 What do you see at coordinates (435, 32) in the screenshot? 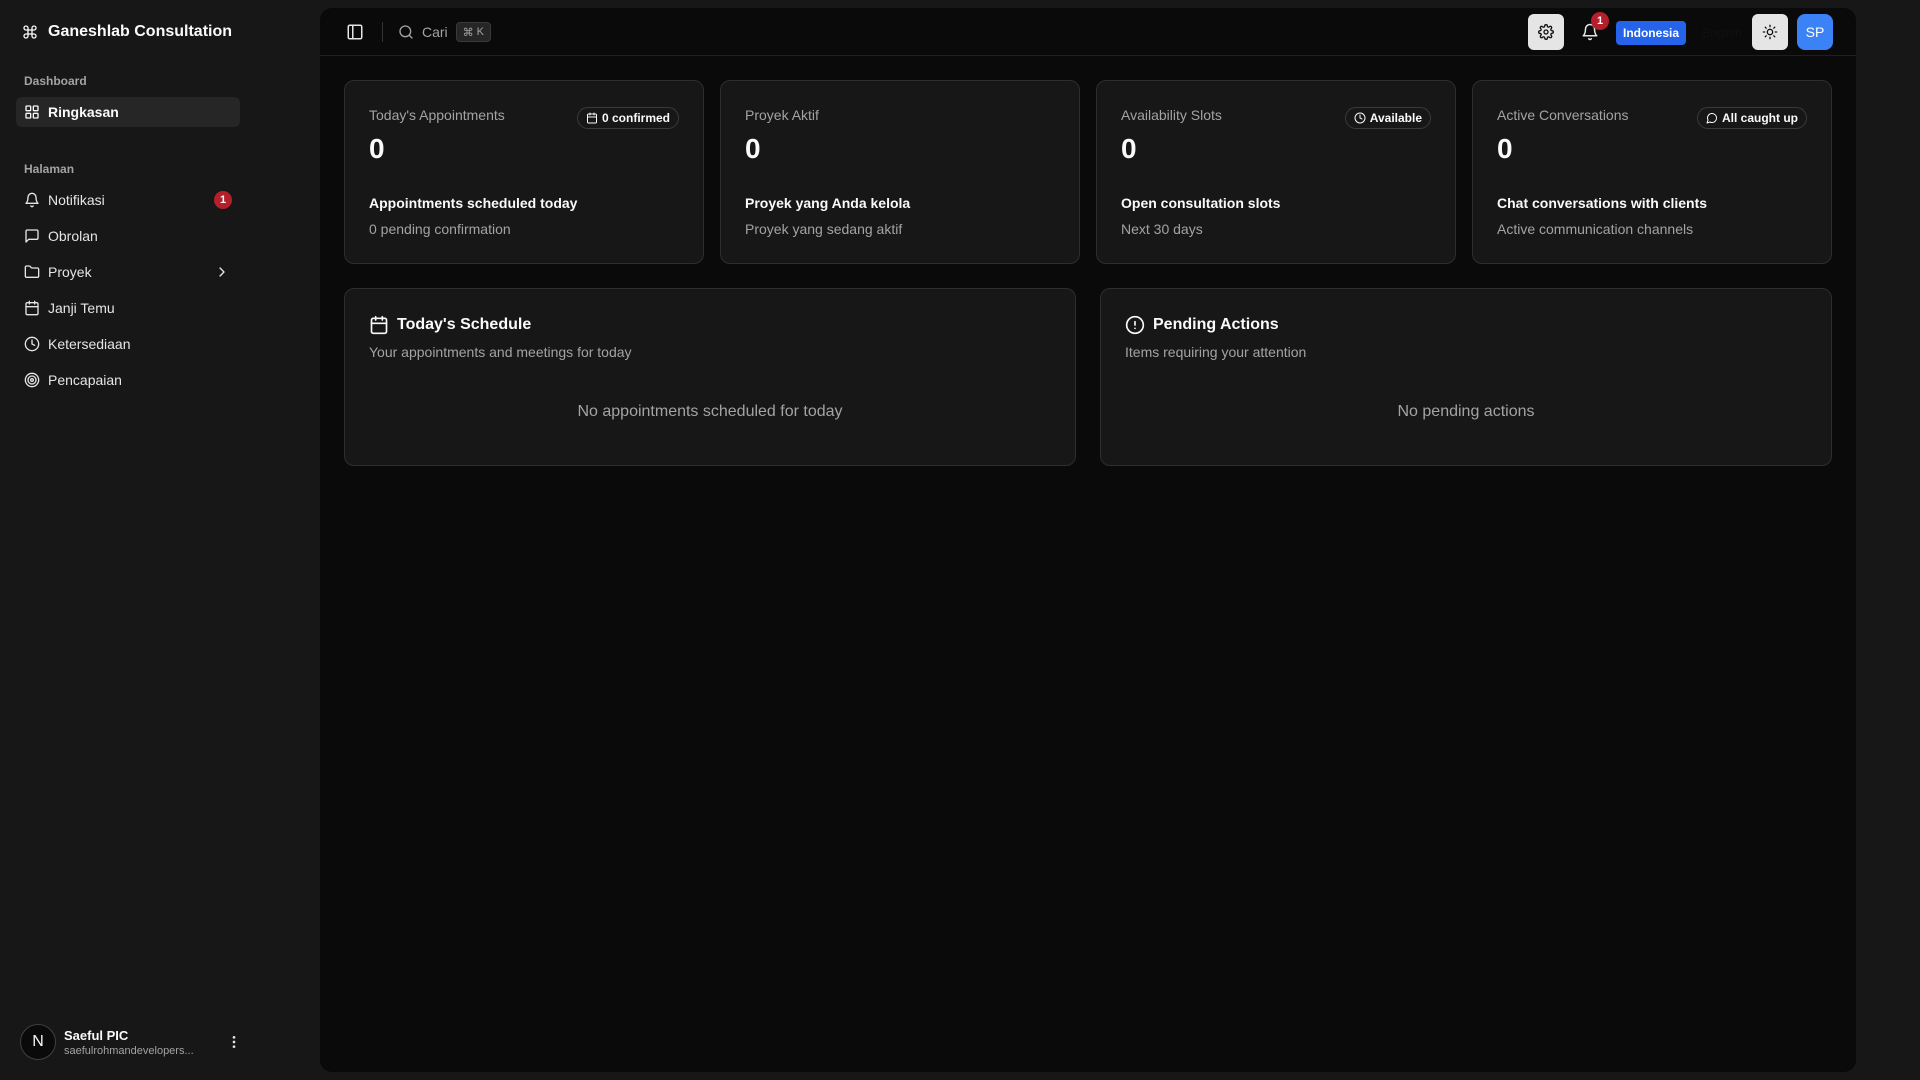
I see `search-label: Cari` at bounding box center [435, 32].